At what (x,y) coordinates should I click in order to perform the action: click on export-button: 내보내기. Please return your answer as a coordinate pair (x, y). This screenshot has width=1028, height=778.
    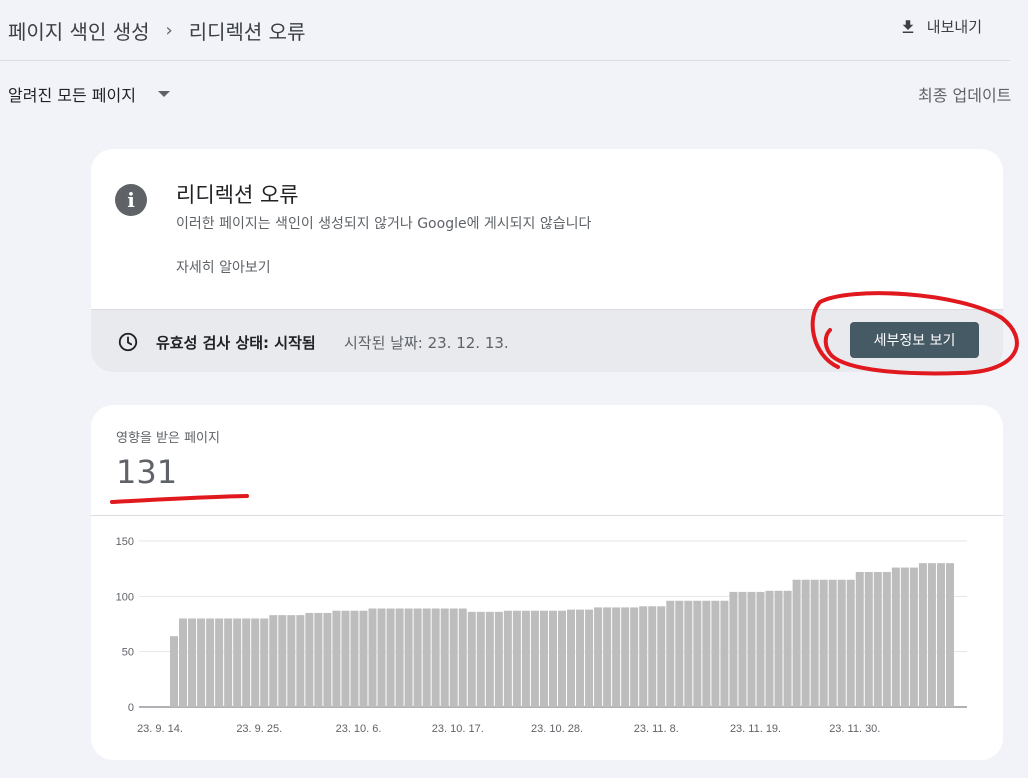
    Looking at the image, I should click on (940, 26).